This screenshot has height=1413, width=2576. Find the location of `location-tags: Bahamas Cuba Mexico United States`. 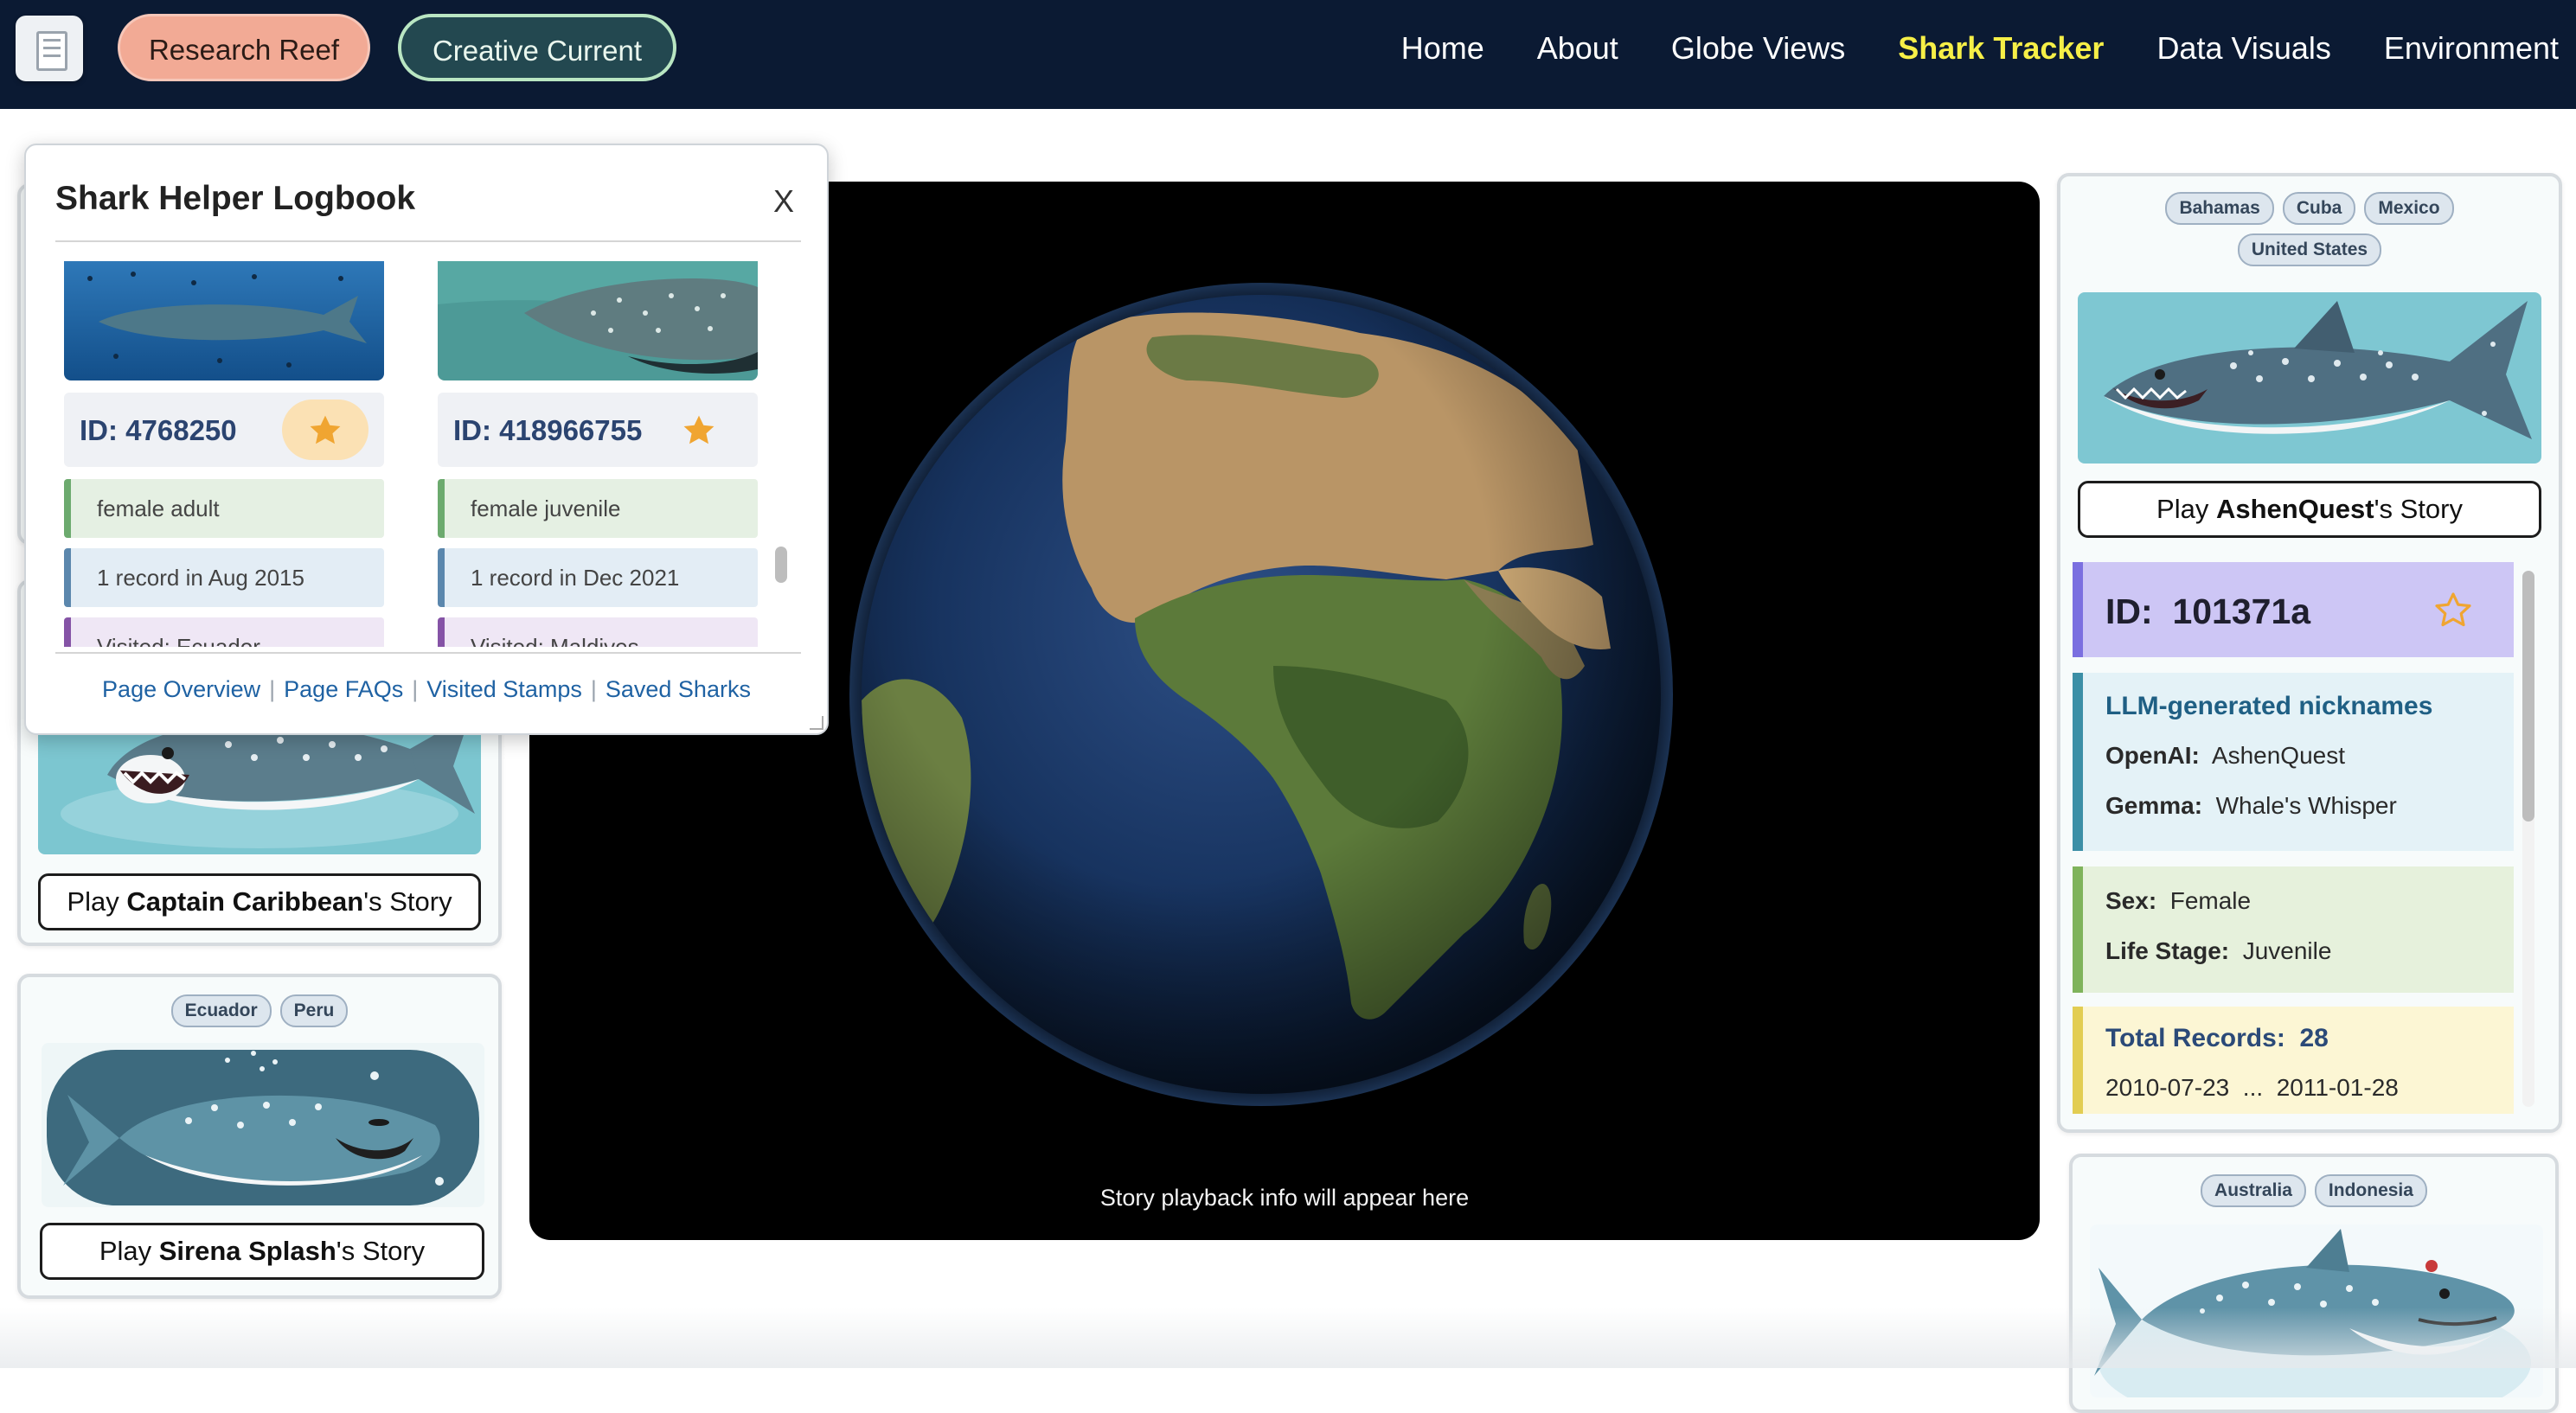

location-tags: Bahamas Cuba Mexico United States is located at coordinates (2309, 233).